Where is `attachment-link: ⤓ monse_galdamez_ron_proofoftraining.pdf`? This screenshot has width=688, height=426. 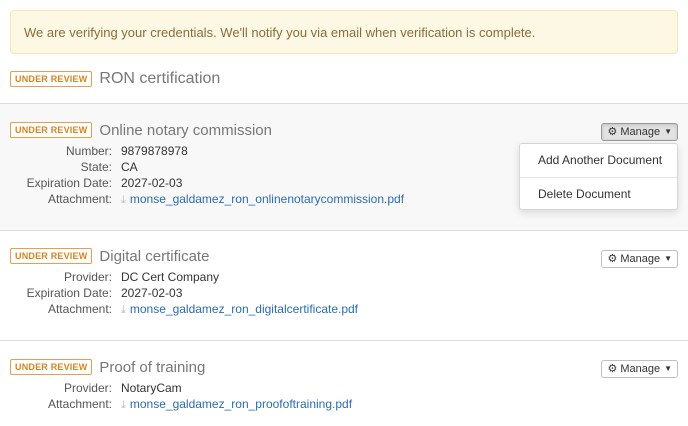 attachment-link: ⤓ monse_galdamez_ron_proofoftraining.pdf is located at coordinates (236, 404).